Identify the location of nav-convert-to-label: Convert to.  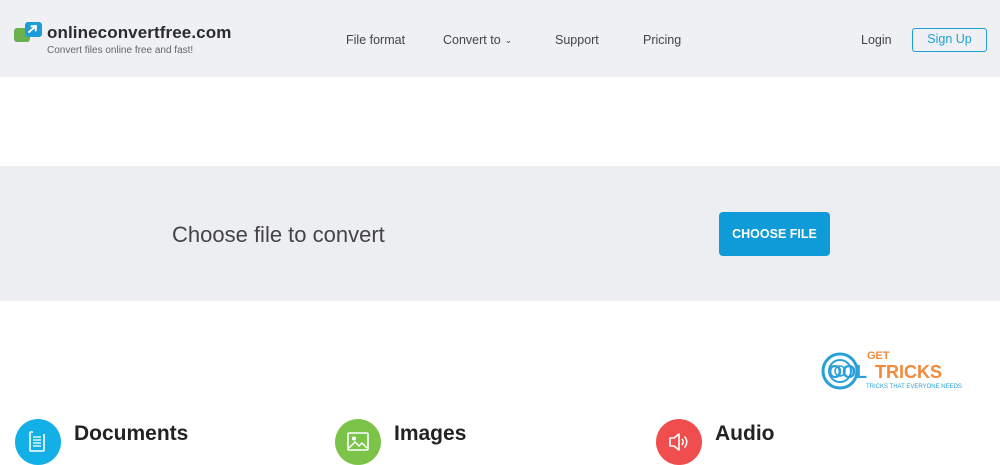
(472, 40).